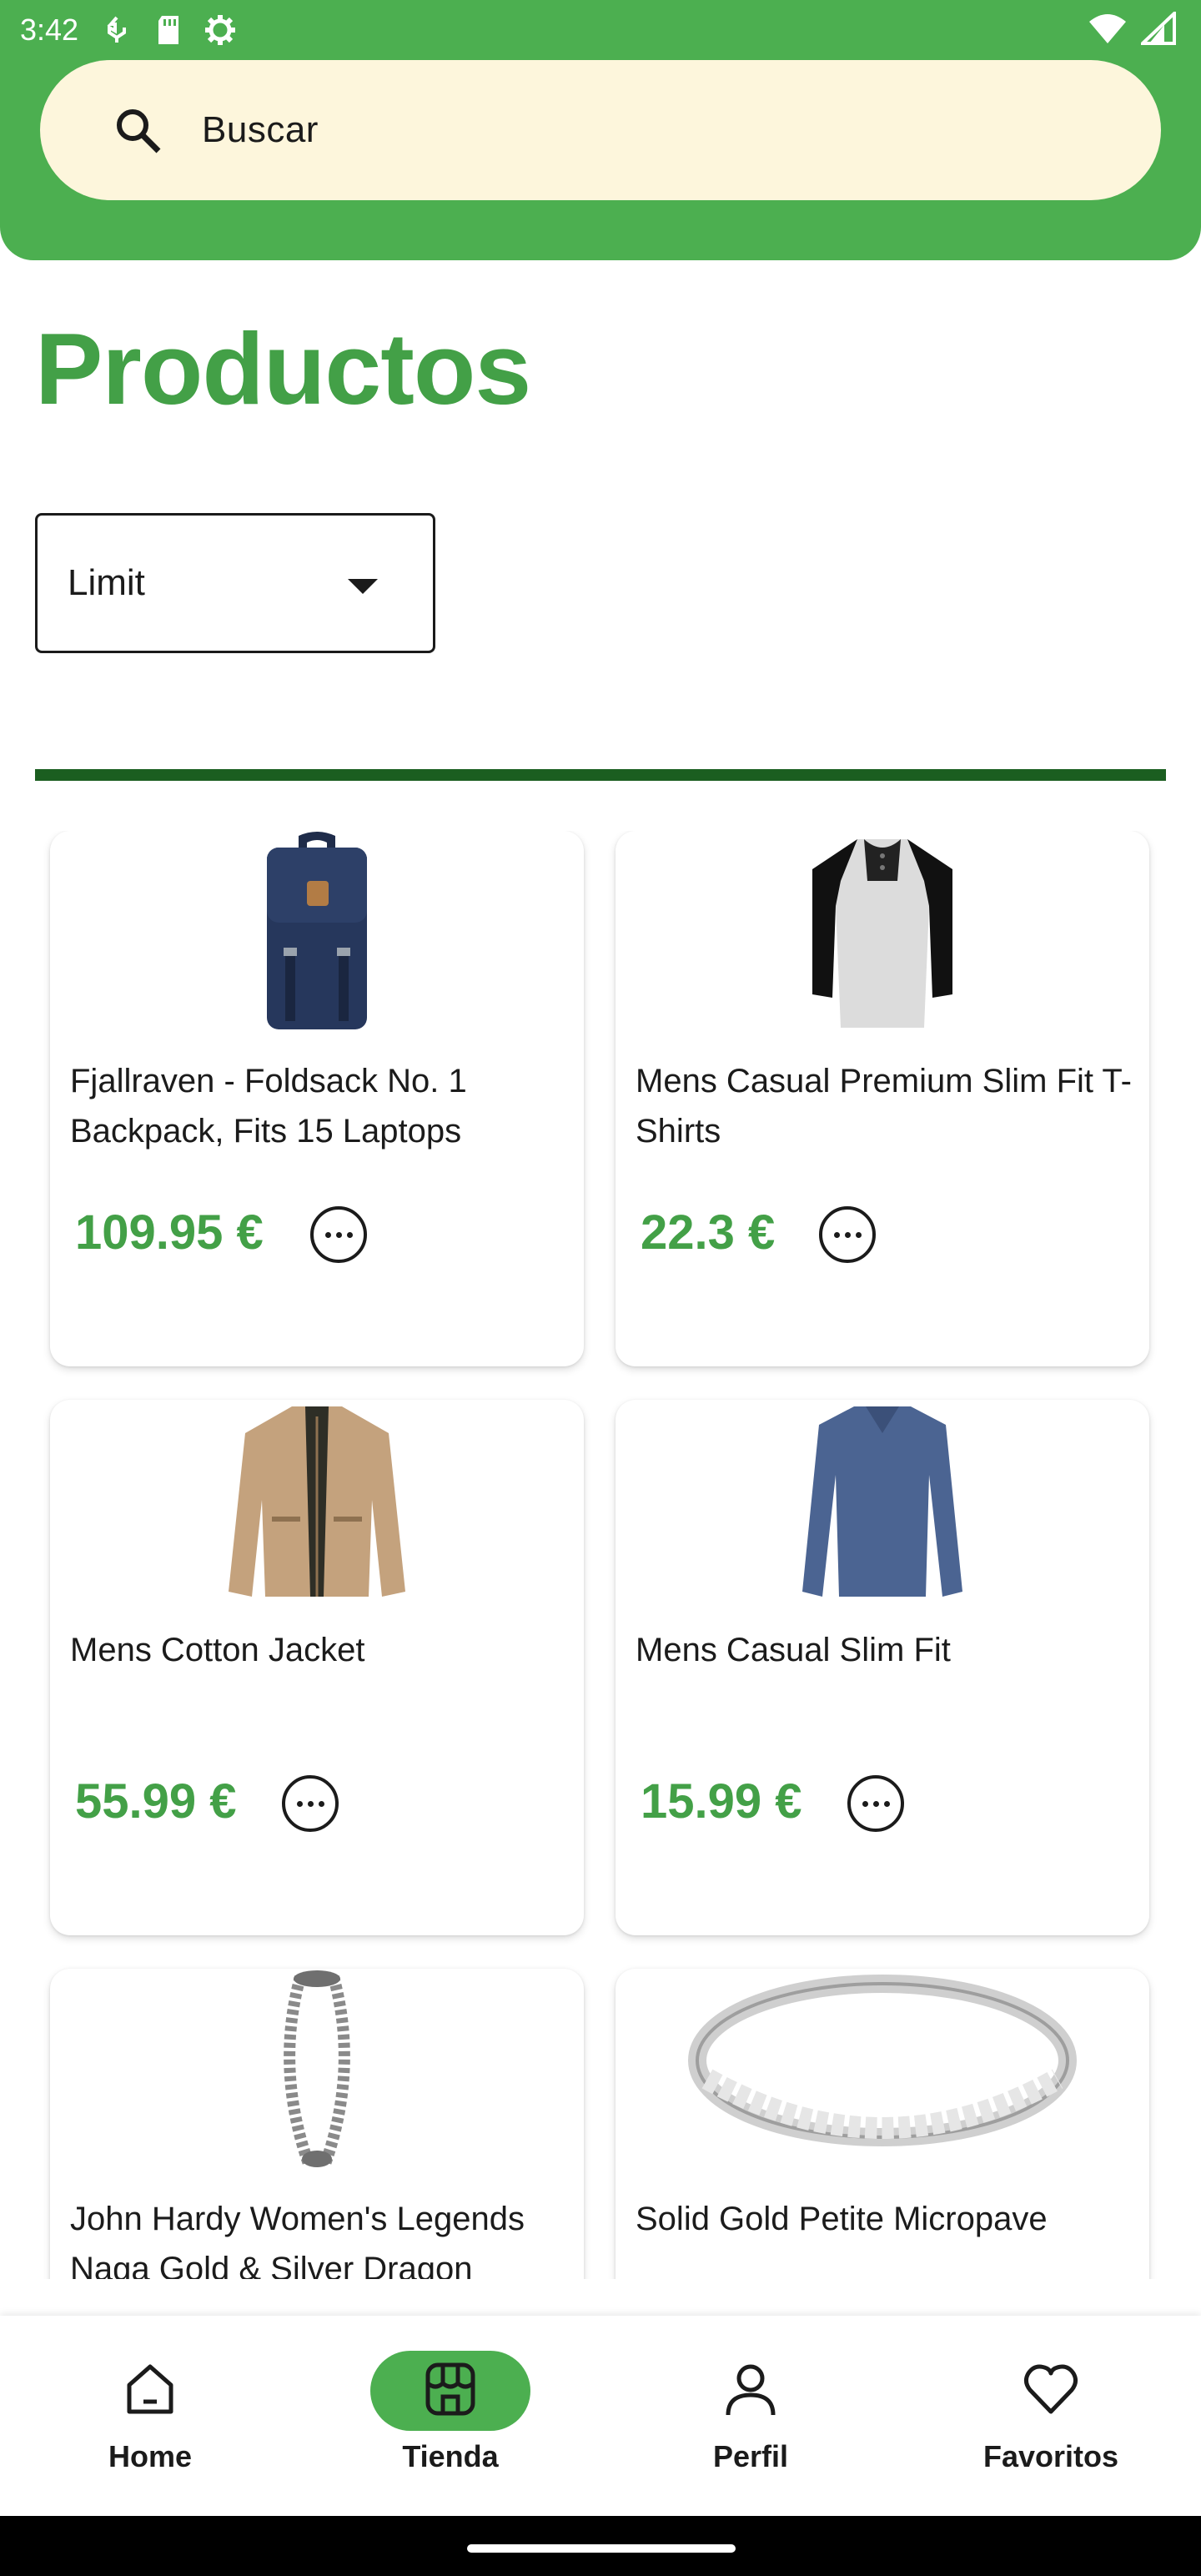  What do you see at coordinates (218, 1650) in the screenshot?
I see `product-name: Mens Cotton Jacket` at bounding box center [218, 1650].